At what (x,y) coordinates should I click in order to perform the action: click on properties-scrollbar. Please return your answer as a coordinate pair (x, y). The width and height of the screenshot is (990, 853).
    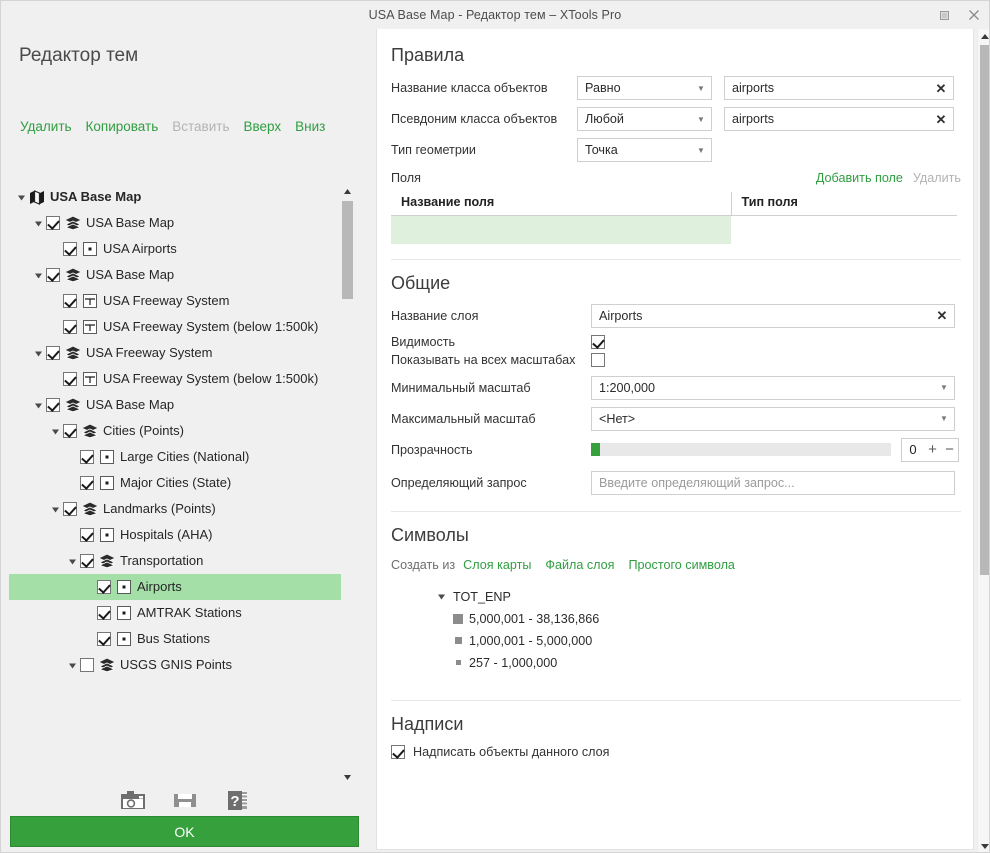
    Looking at the image, I should click on (983, 440).